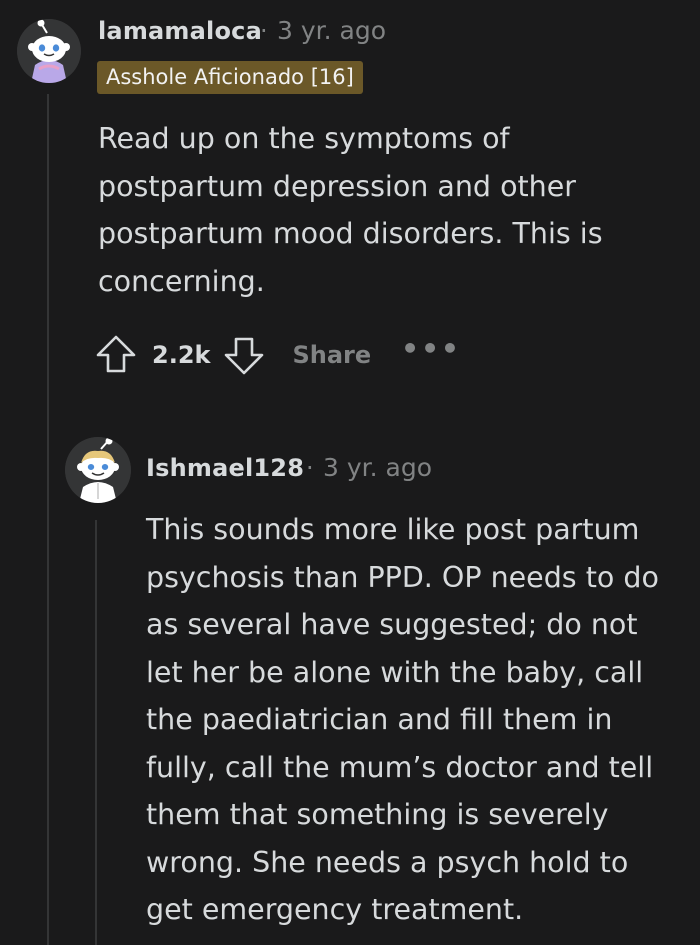  I want to click on comment1-timestamp: 3 yr. ago, so click(331, 30).